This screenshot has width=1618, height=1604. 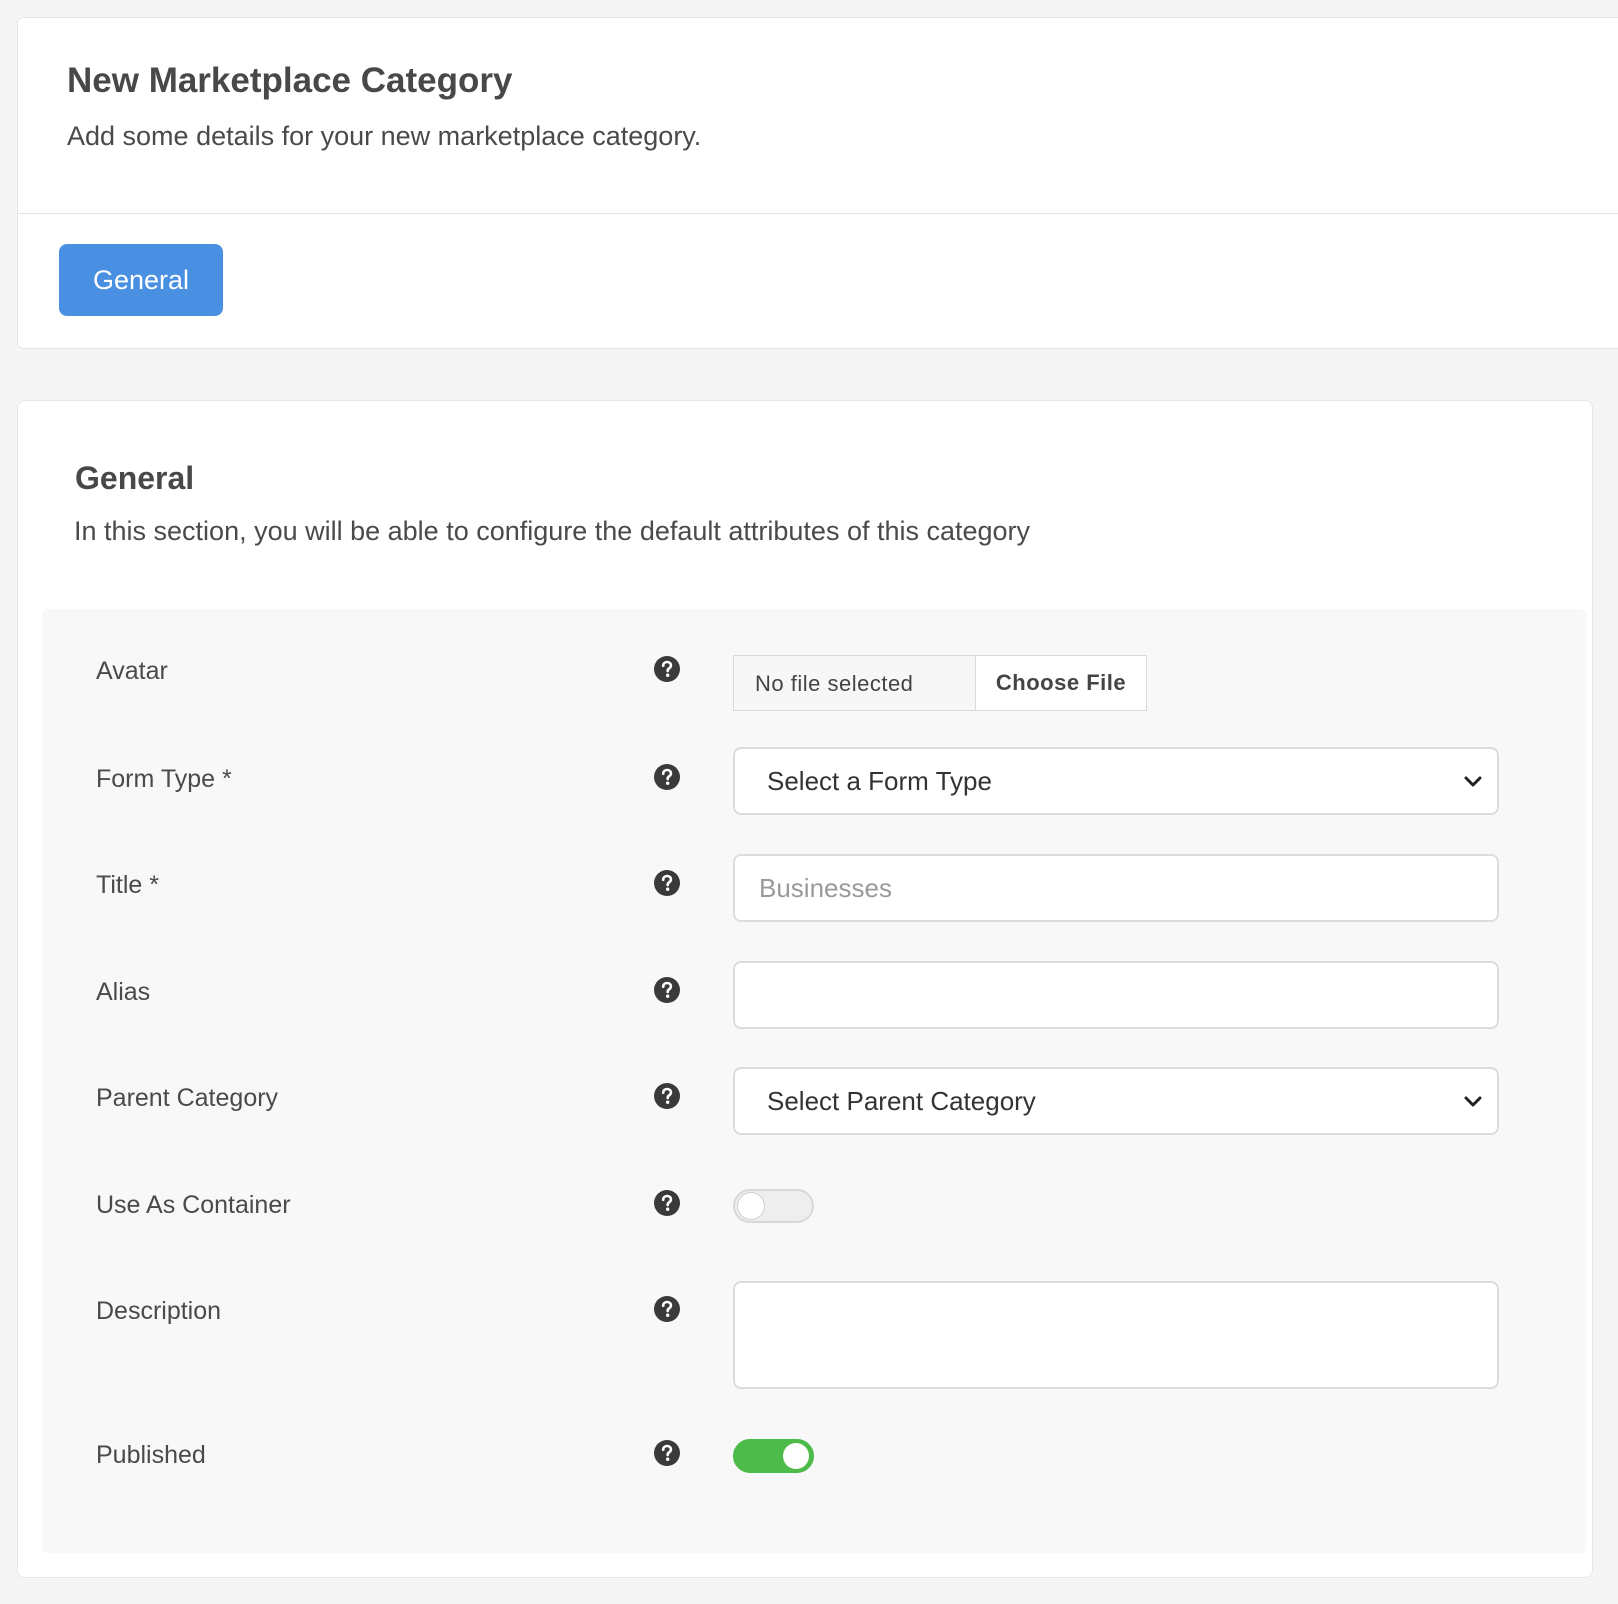 What do you see at coordinates (141, 280) in the screenshot?
I see `tab-general: General` at bounding box center [141, 280].